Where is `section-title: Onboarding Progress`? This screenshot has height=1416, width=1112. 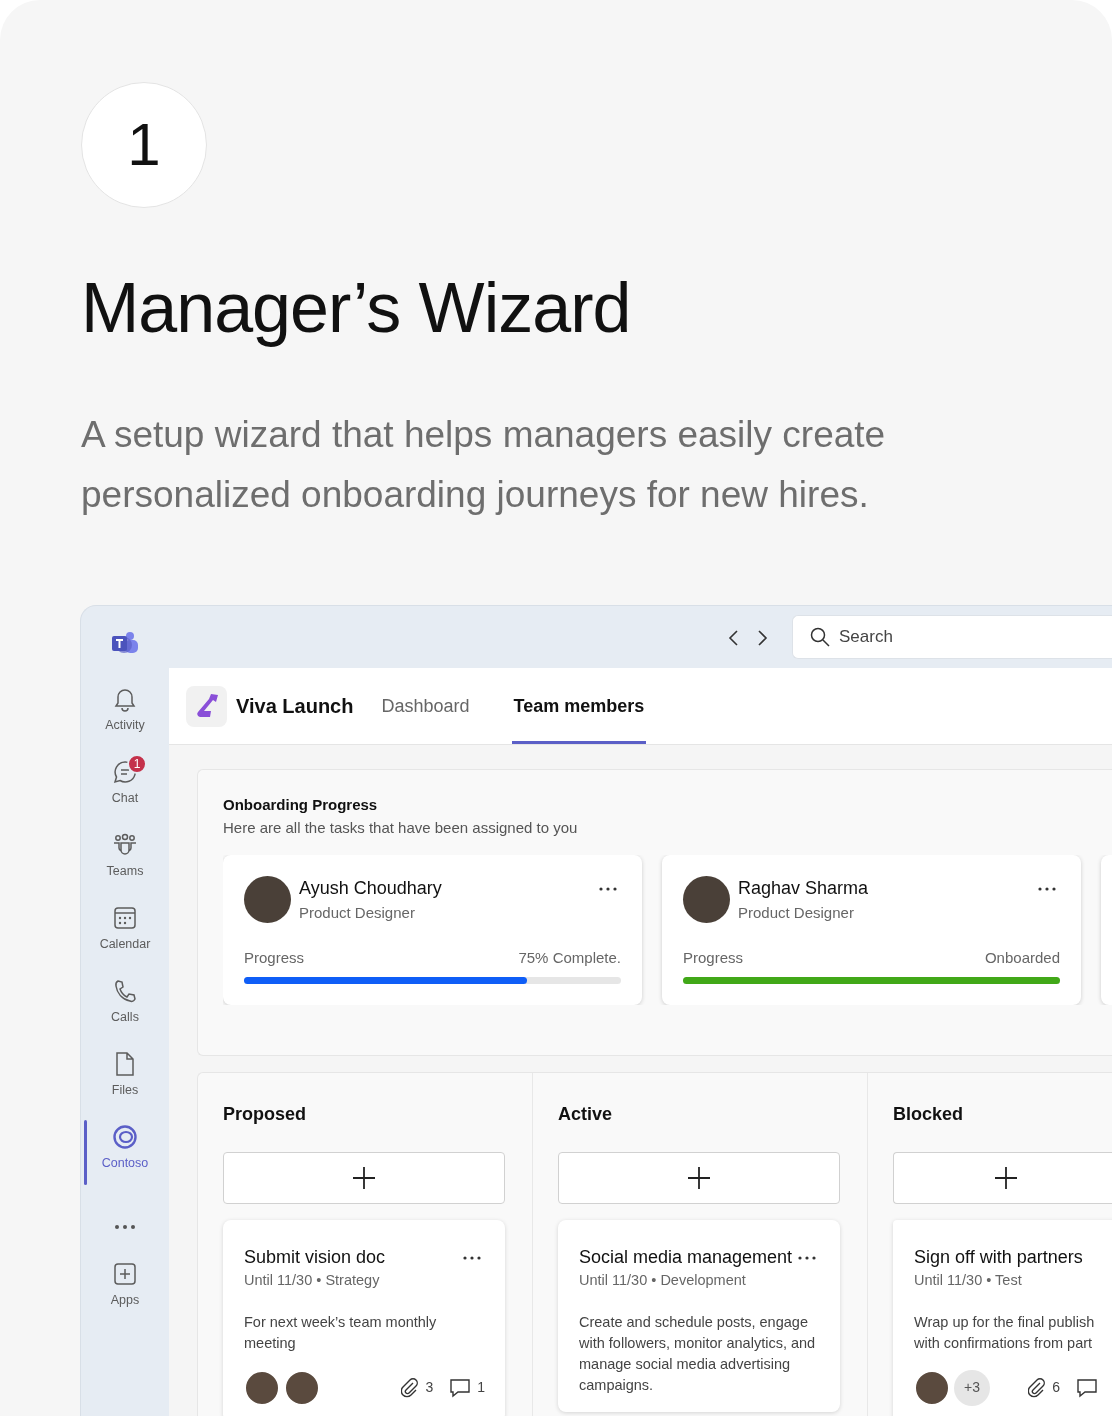 section-title: Onboarding Progress is located at coordinates (301, 805).